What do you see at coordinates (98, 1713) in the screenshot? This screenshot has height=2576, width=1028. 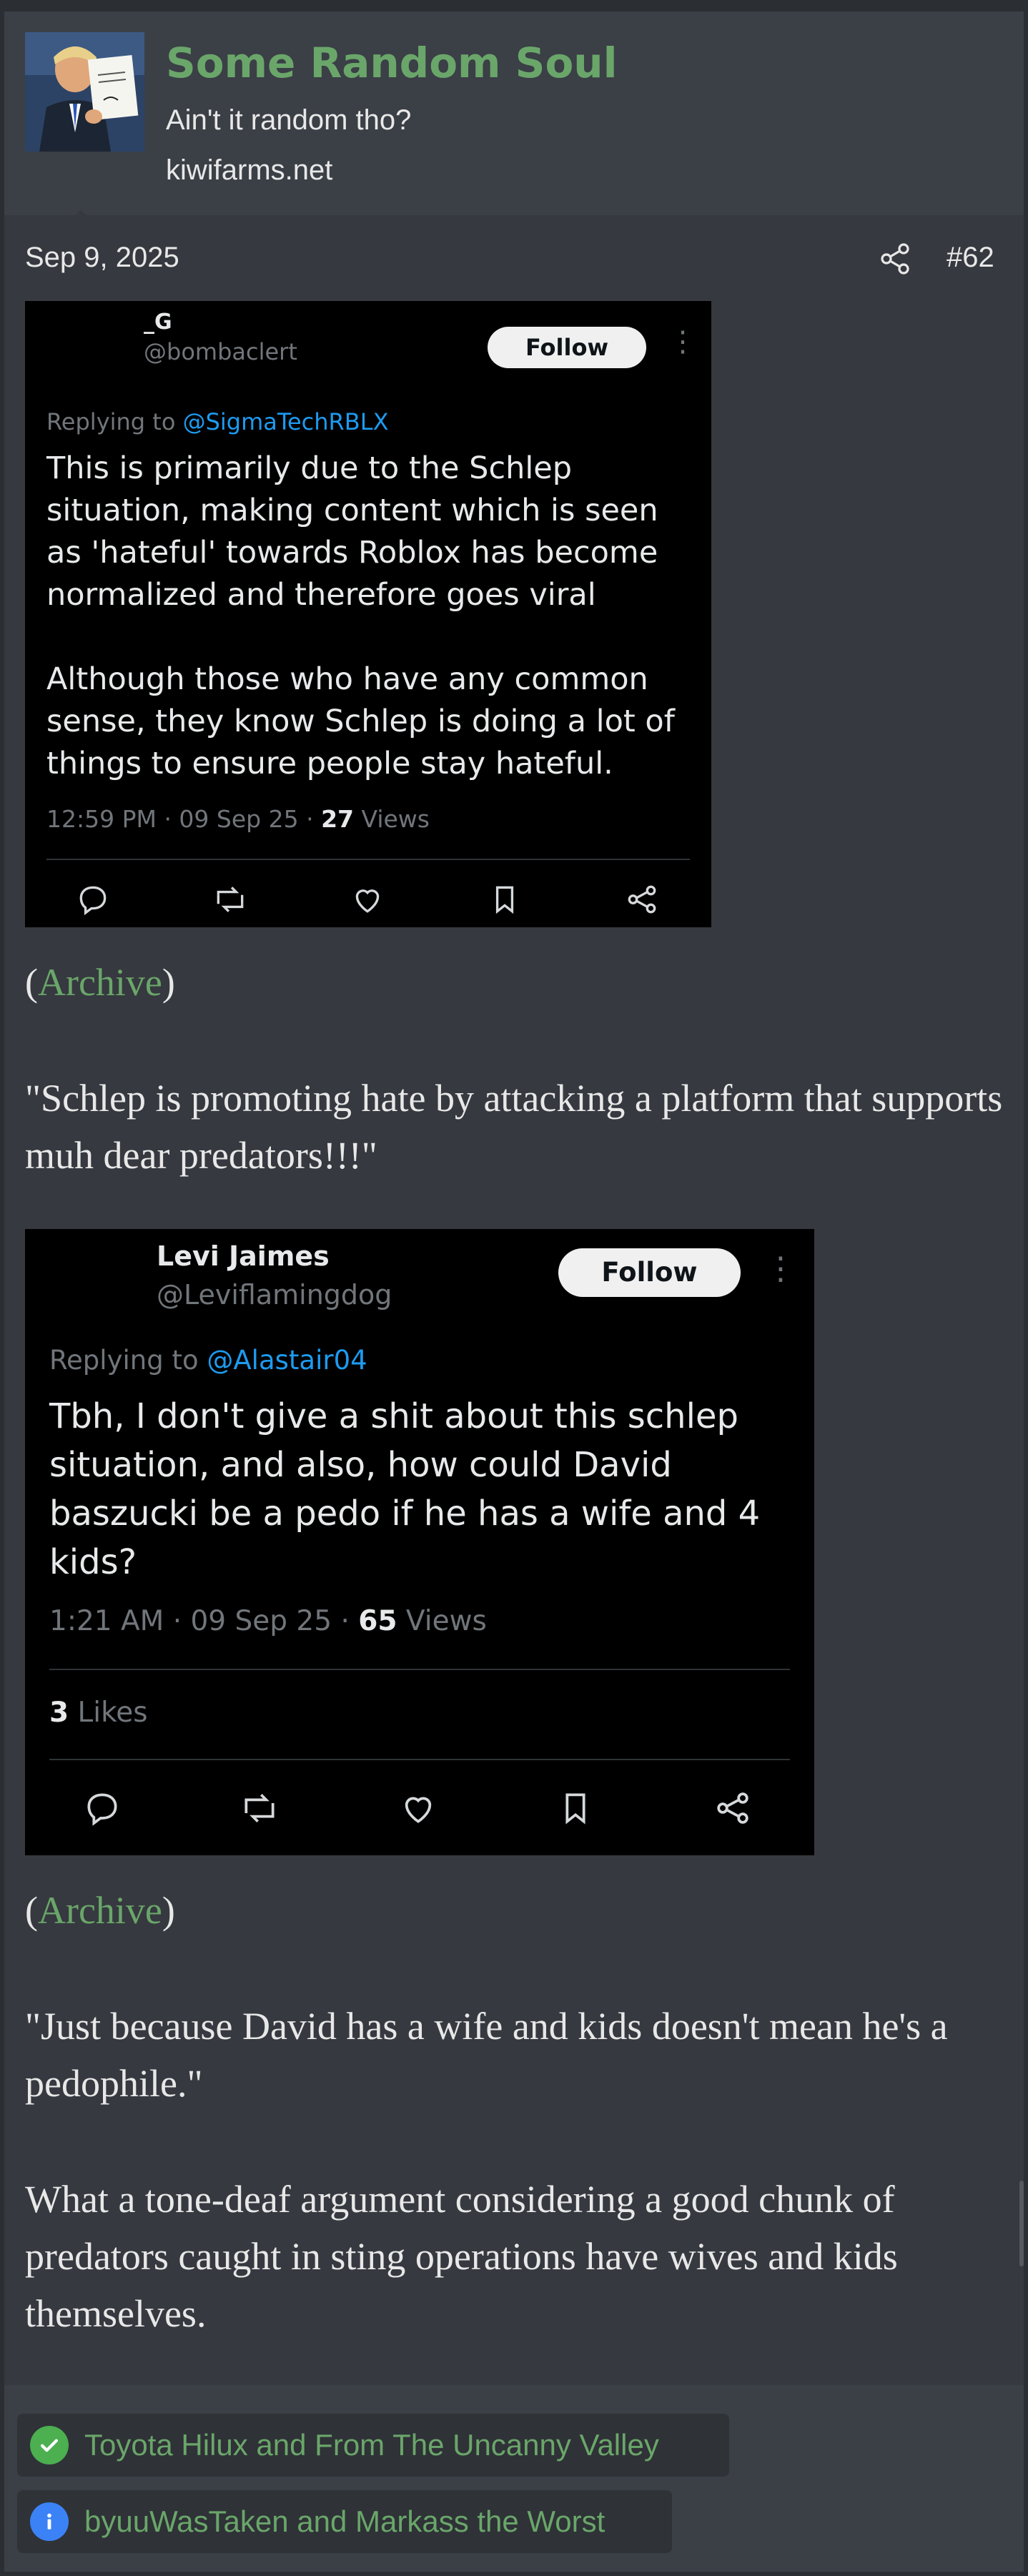 I see `tweet-likes: 3 Likes` at bounding box center [98, 1713].